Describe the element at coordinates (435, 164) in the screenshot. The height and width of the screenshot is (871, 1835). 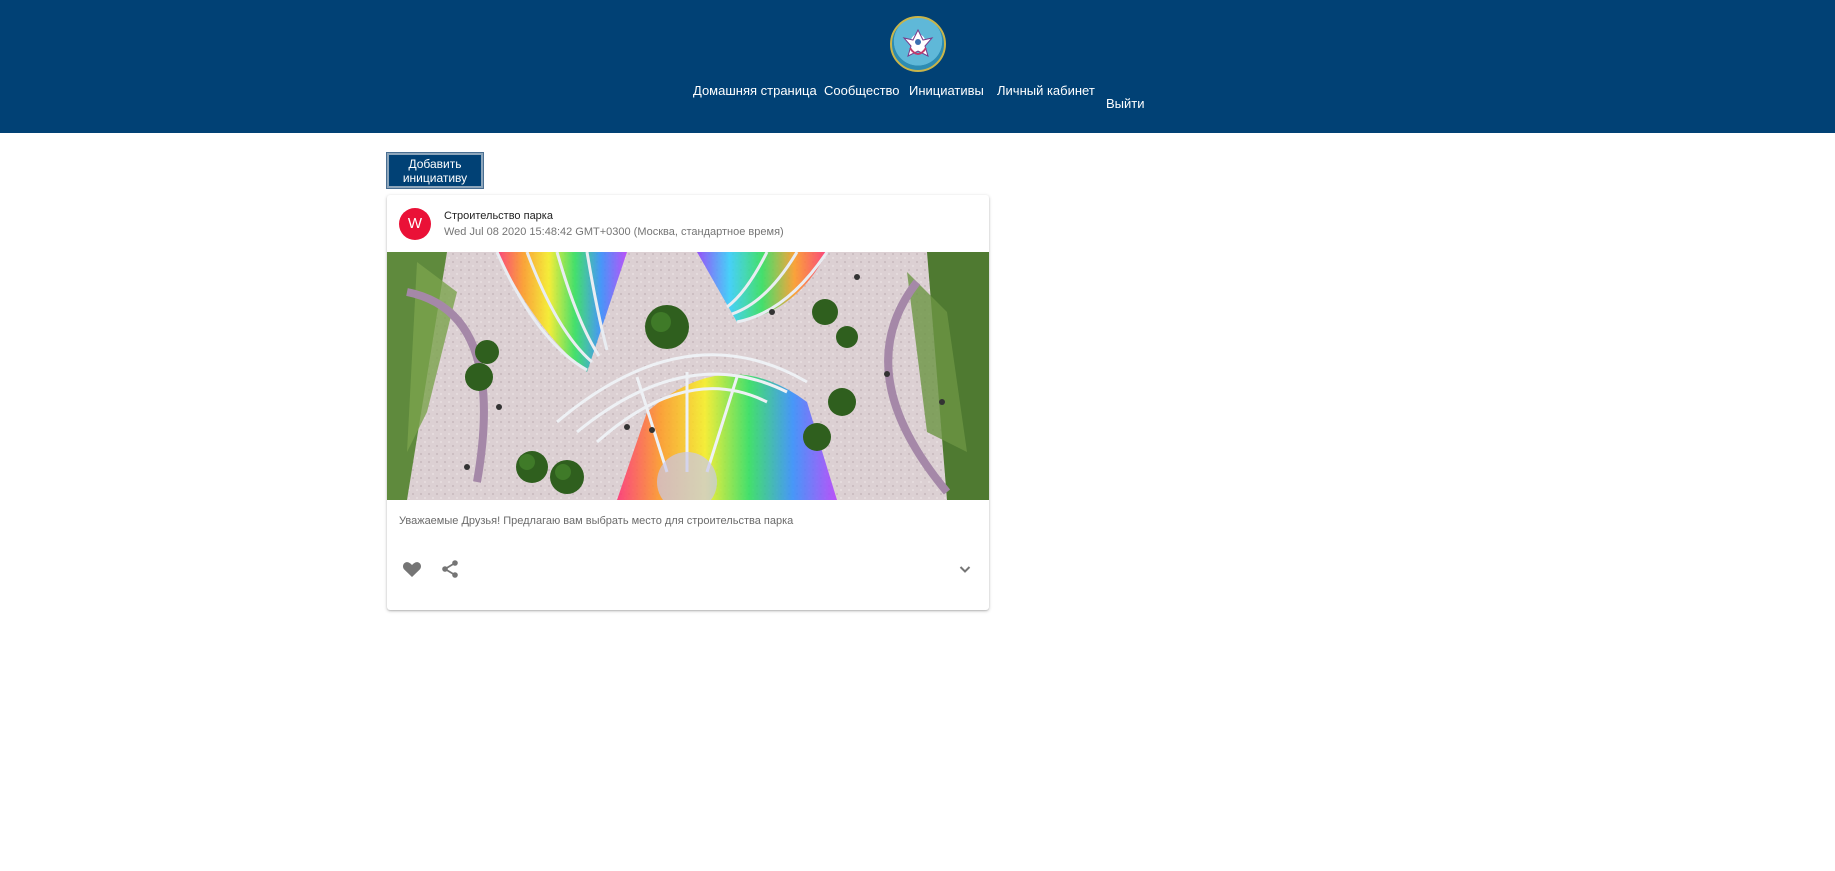
I see `add-initiative-label-line1: Добавить` at that location.